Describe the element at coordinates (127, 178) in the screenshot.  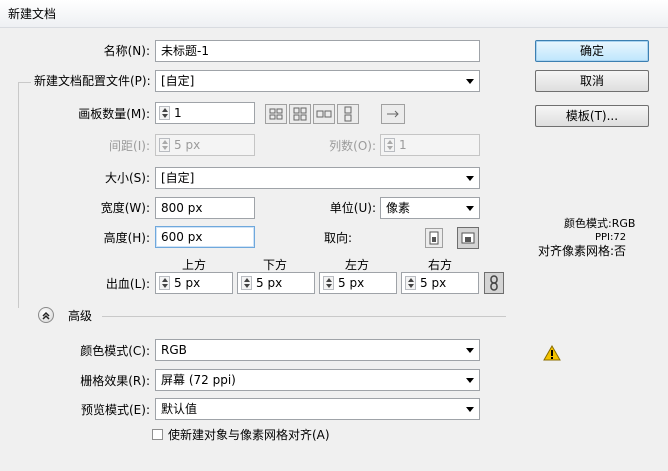
I see `size-label: 大小(S):` at that location.